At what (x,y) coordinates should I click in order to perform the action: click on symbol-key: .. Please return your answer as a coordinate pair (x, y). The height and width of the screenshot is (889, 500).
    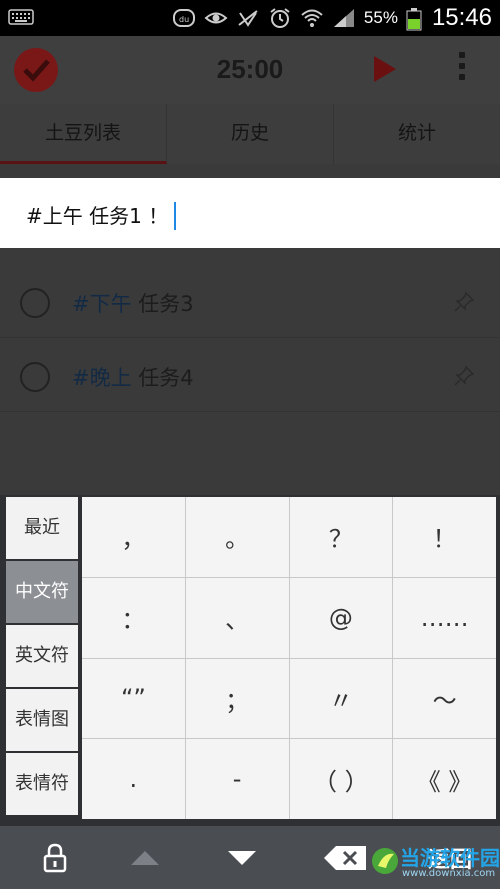
    Looking at the image, I should click on (133, 779).